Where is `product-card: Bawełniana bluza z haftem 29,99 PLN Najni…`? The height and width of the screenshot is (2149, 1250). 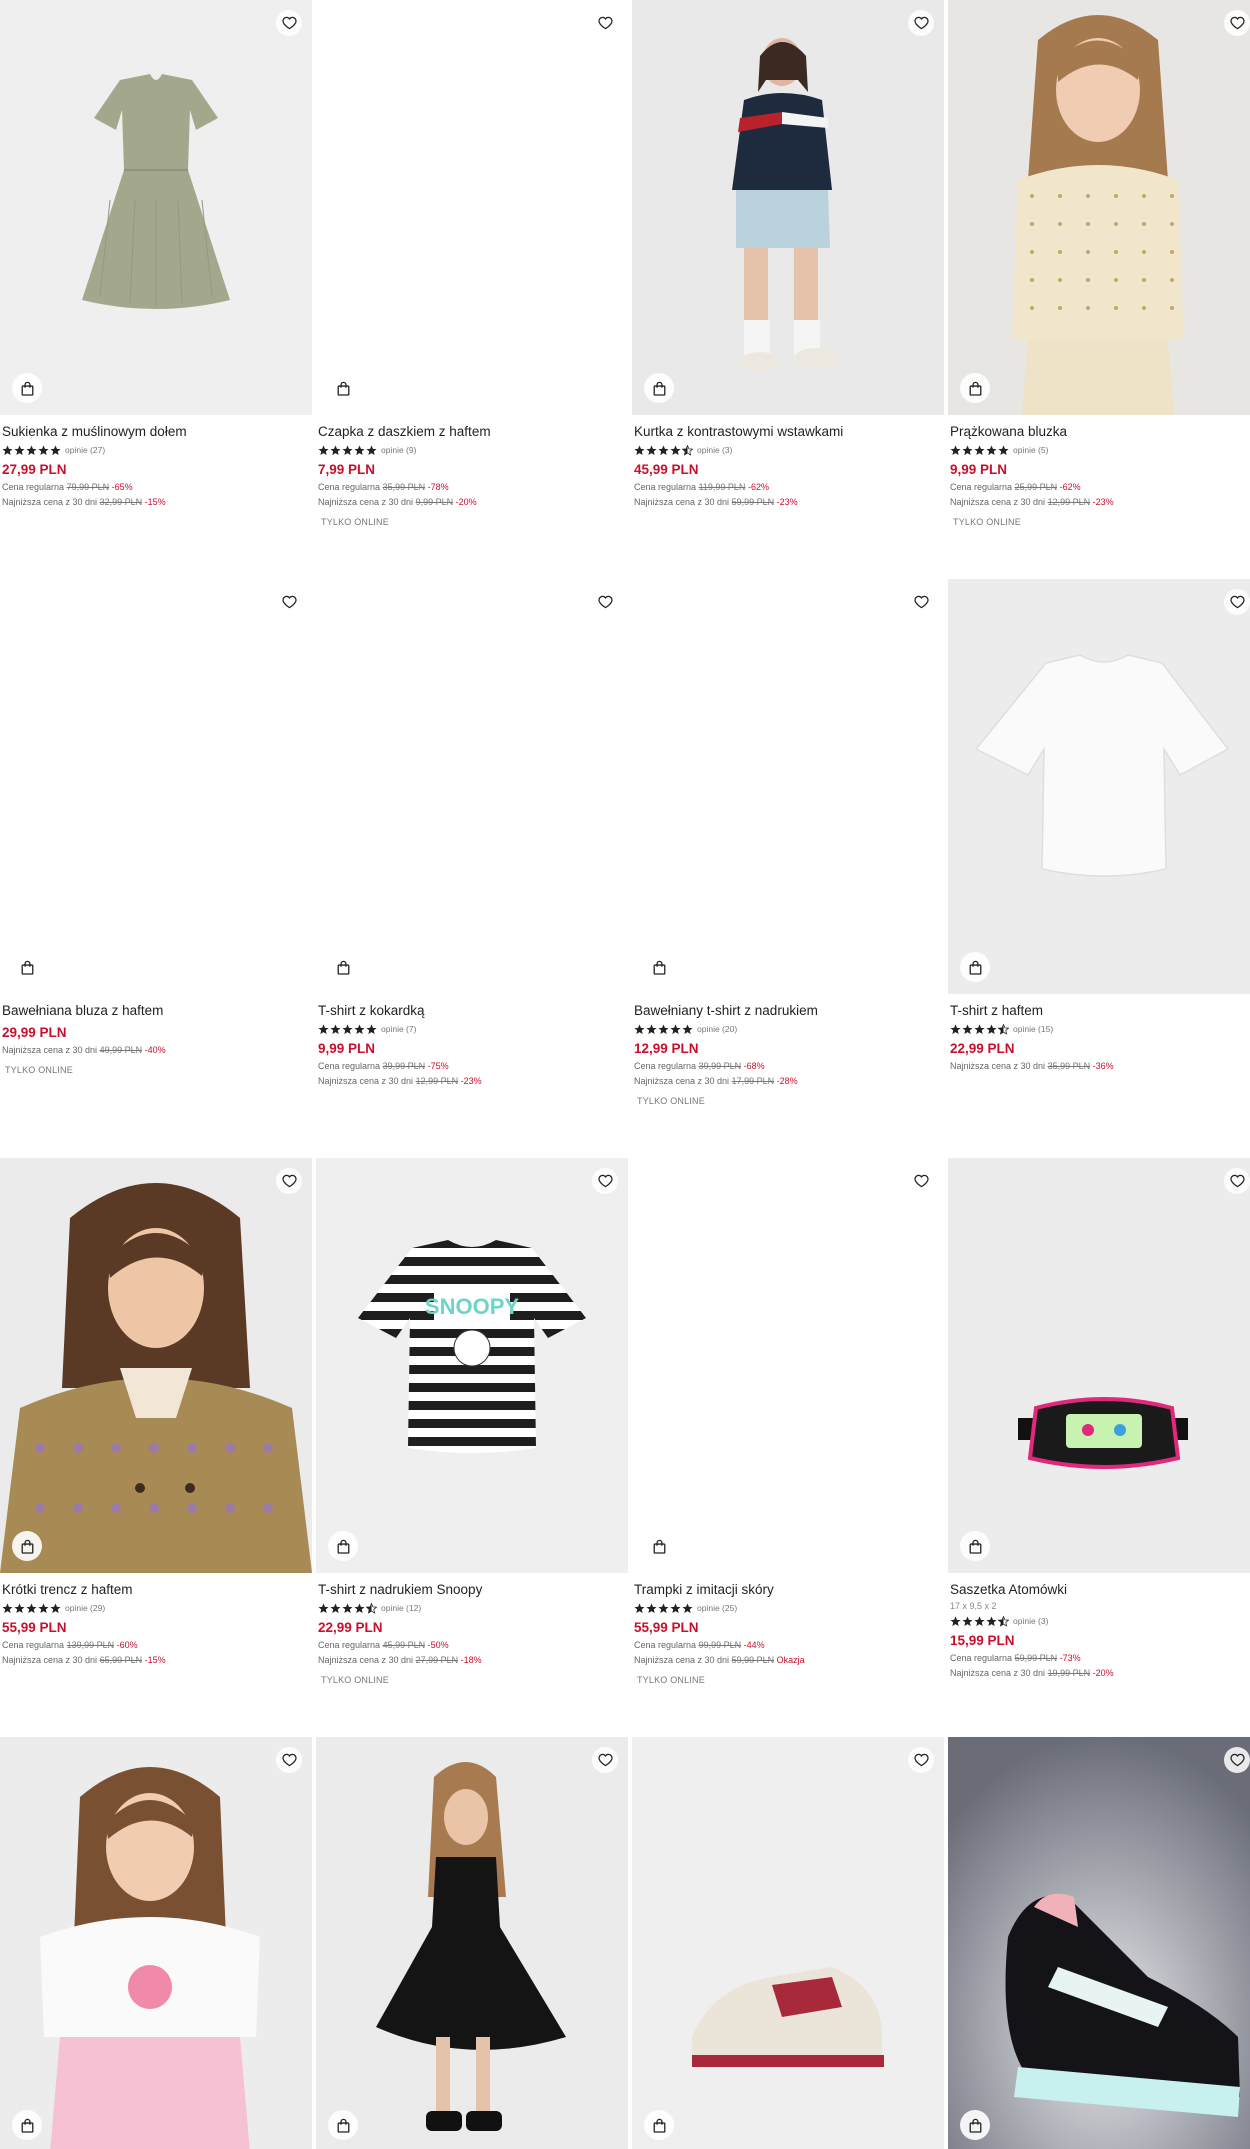
product-card: Bawełniana bluza z haftem 29,99 PLN Najni… is located at coordinates (157, 827).